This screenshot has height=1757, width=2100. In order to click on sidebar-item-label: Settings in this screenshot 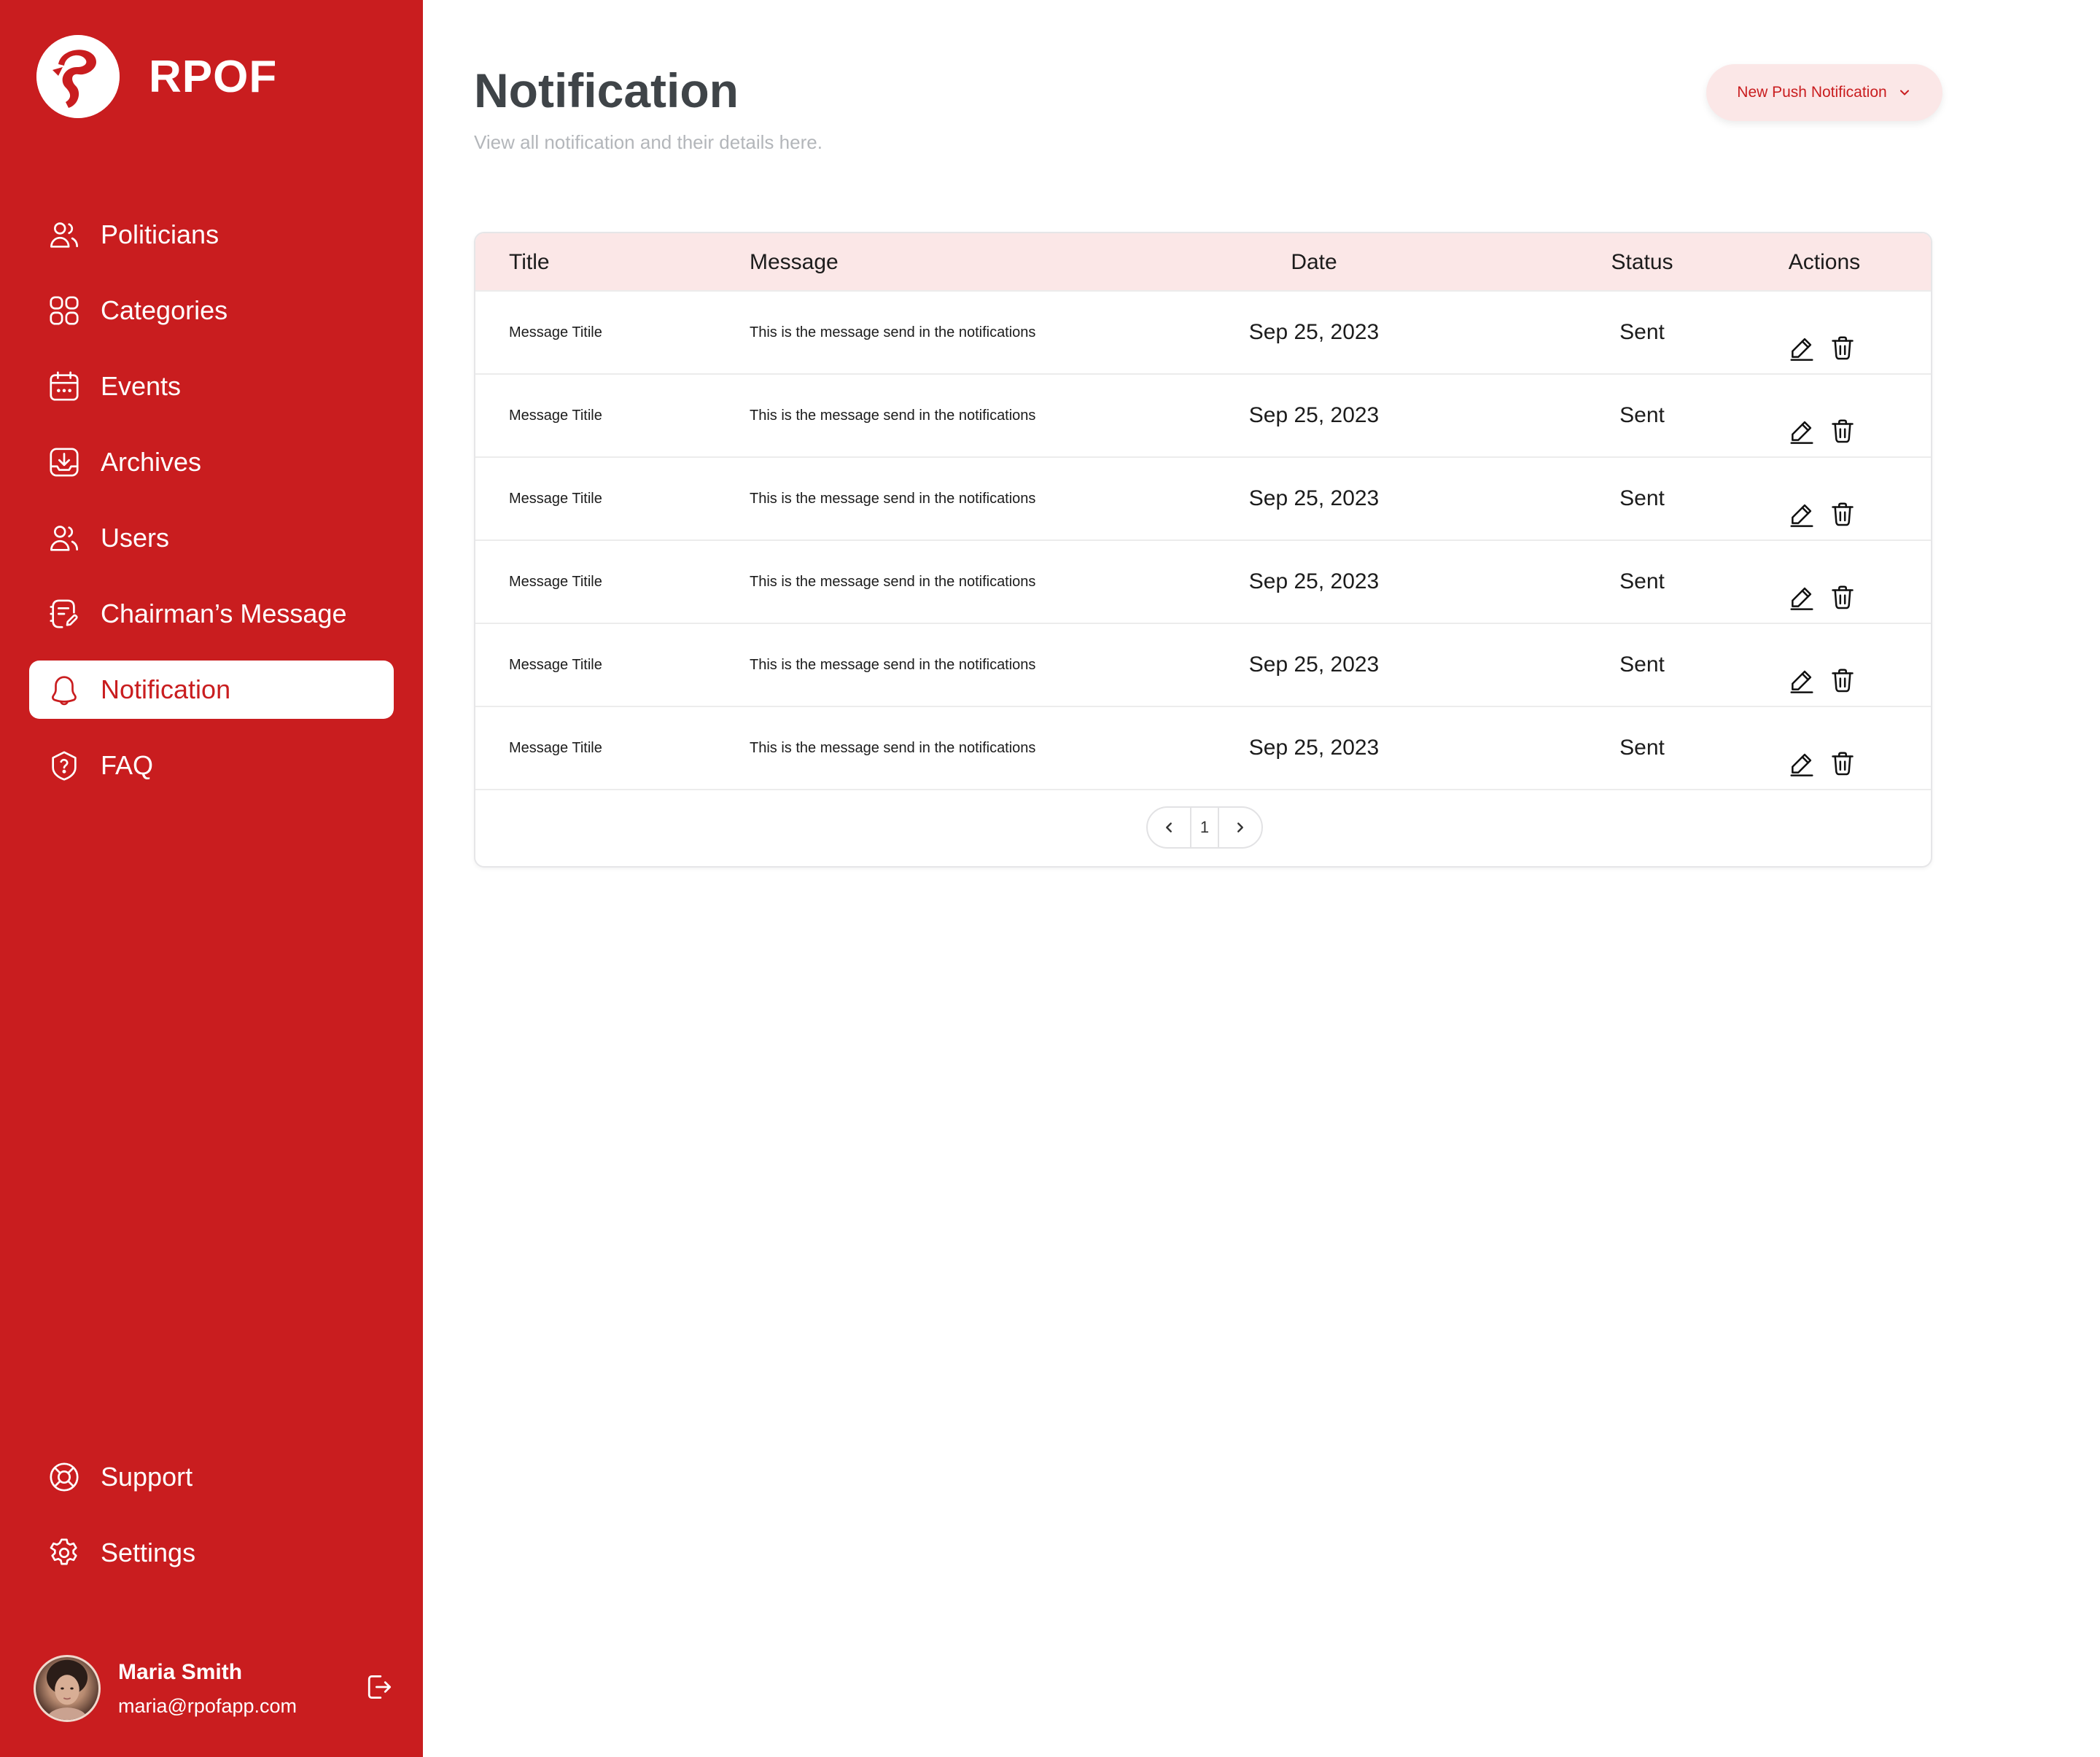, I will do `click(148, 1552)`.